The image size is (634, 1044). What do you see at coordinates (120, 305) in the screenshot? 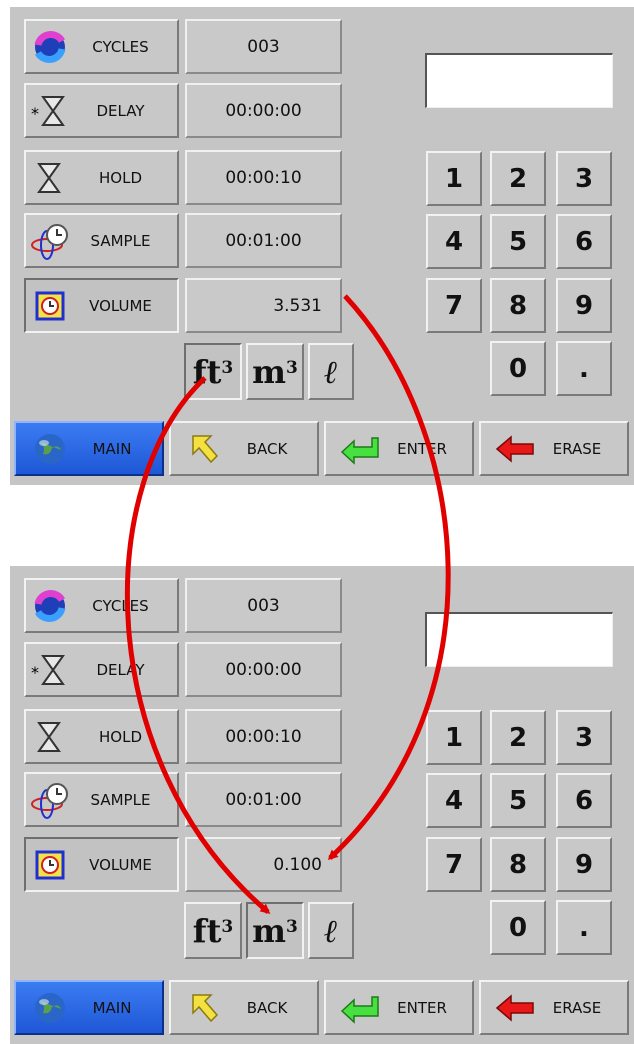
I see `volume-label: VOLUME` at bounding box center [120, 305].